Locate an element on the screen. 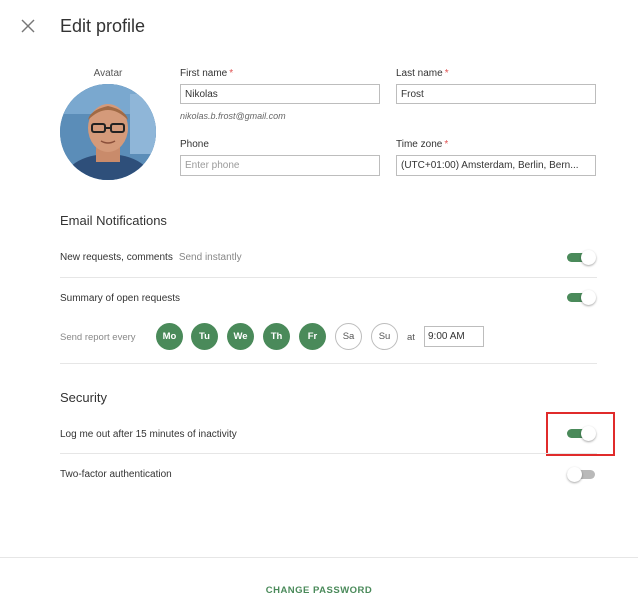  timezone-label-text: Time zone is located at coordinates (419, 144).